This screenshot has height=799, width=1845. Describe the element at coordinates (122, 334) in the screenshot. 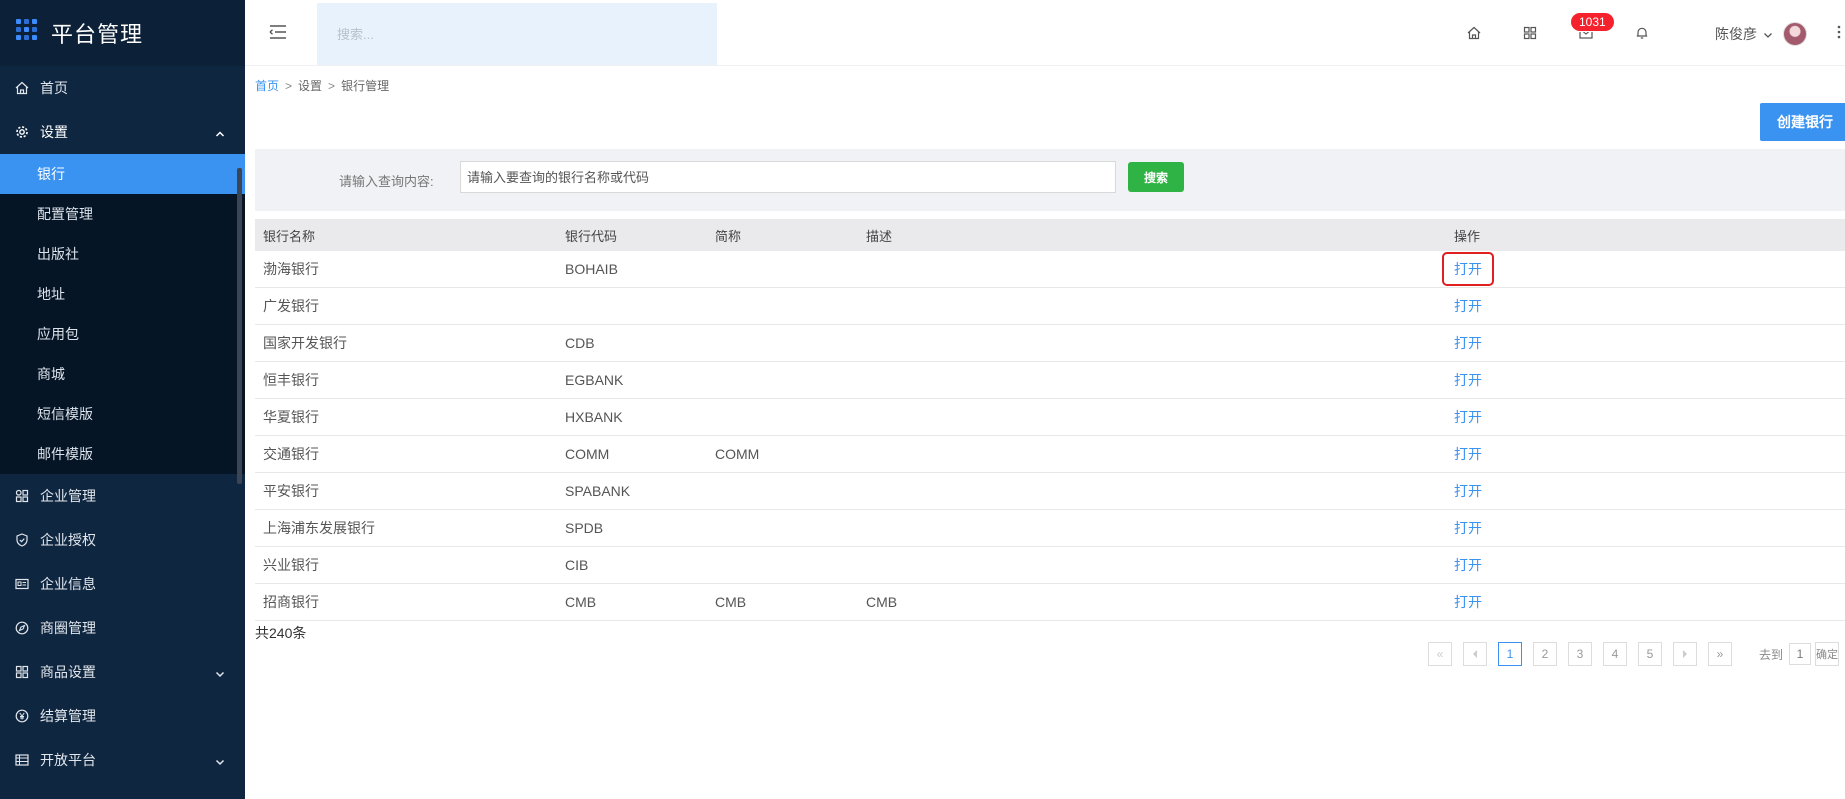

I see `sidebar-subitem-app-package: 应用包` at that location.